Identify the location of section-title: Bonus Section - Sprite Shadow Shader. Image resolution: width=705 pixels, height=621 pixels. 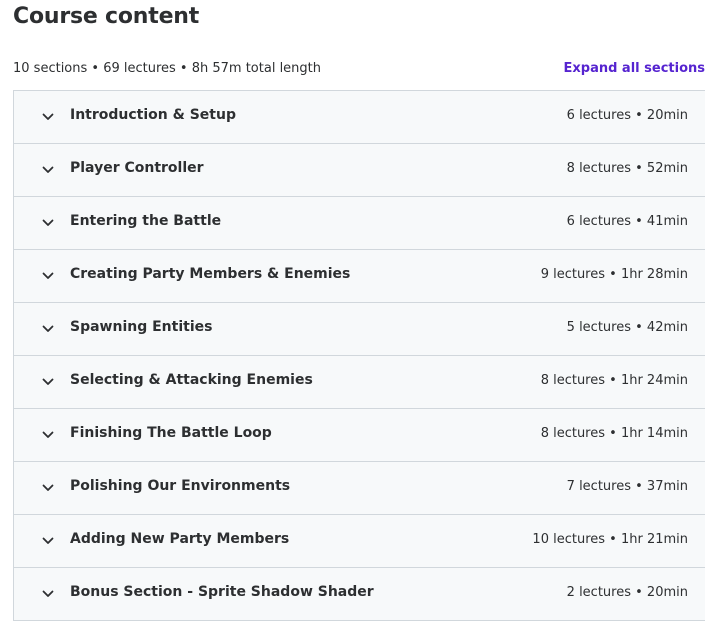
(222, 592).